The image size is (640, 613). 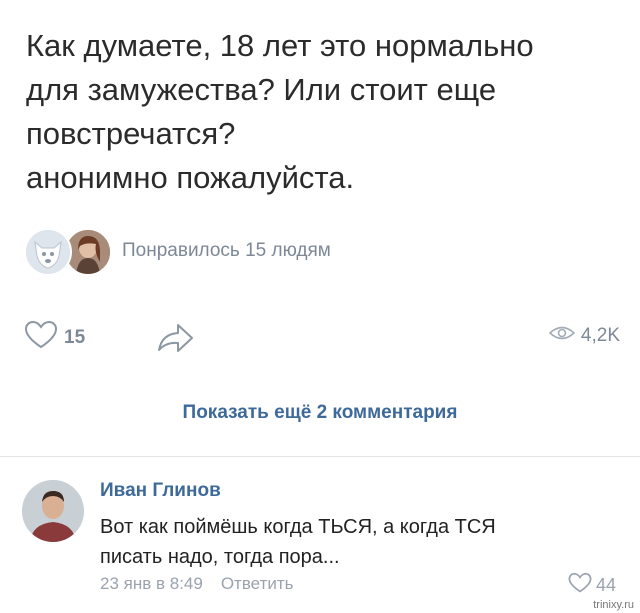 What do you see at coordinates (298, 527) in the screenshot?
I see `comment-text-line: Вот как поймёшь когда ТЬСЯ, а когда ТСЯ` at bounding box center [298, 527].